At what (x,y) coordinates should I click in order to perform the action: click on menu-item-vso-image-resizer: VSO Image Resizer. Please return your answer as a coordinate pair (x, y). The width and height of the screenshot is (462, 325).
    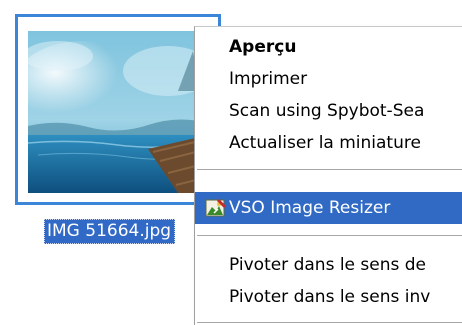
    Looking at the image, I should click on (328, 208).